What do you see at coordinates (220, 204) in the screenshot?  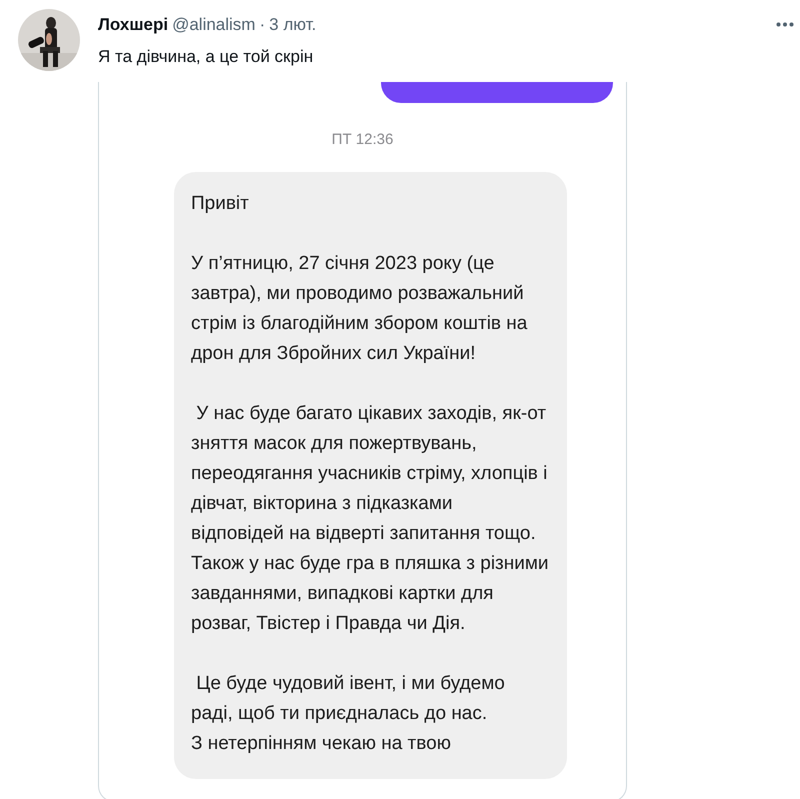 I see `message-paragraph: Привіт` at bounding box center [220, 204].